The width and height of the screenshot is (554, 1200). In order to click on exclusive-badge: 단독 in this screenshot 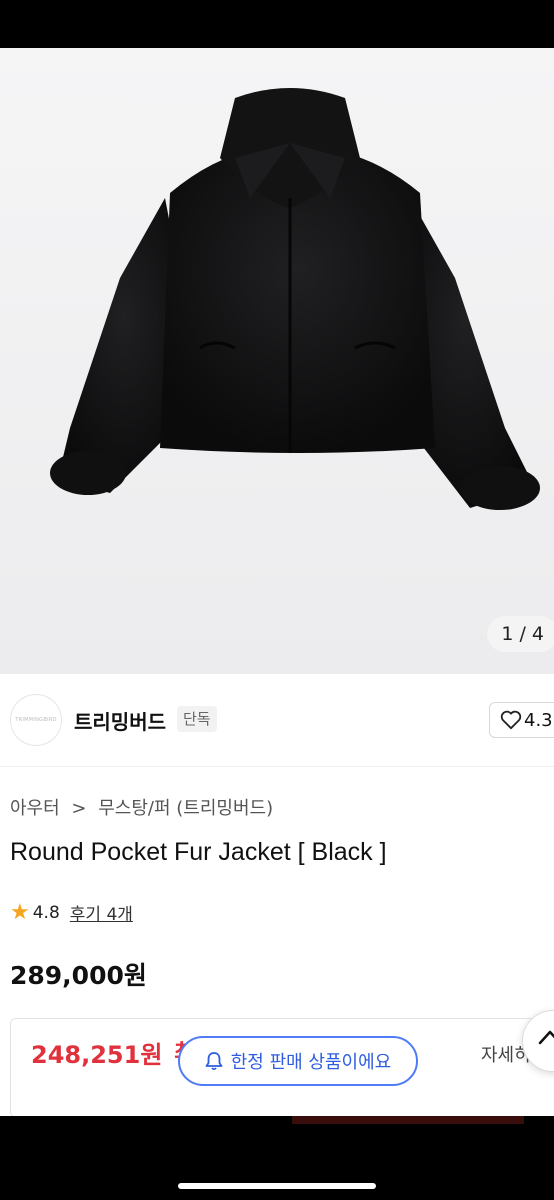, I will do `click(197, 719)`.